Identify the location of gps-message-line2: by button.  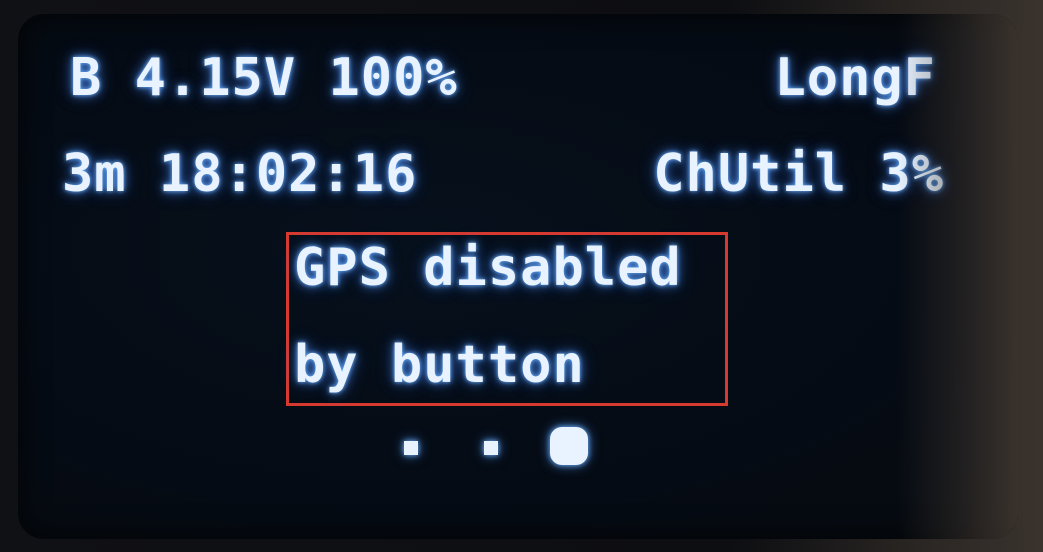
(439, 365).